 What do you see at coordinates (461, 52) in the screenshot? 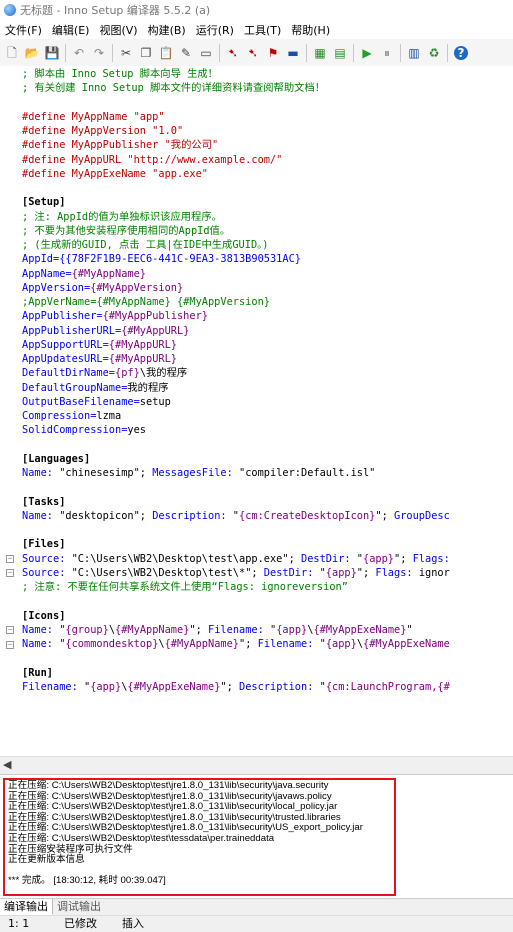
I see `help-icon: ?` at bounding box center [461, 52].